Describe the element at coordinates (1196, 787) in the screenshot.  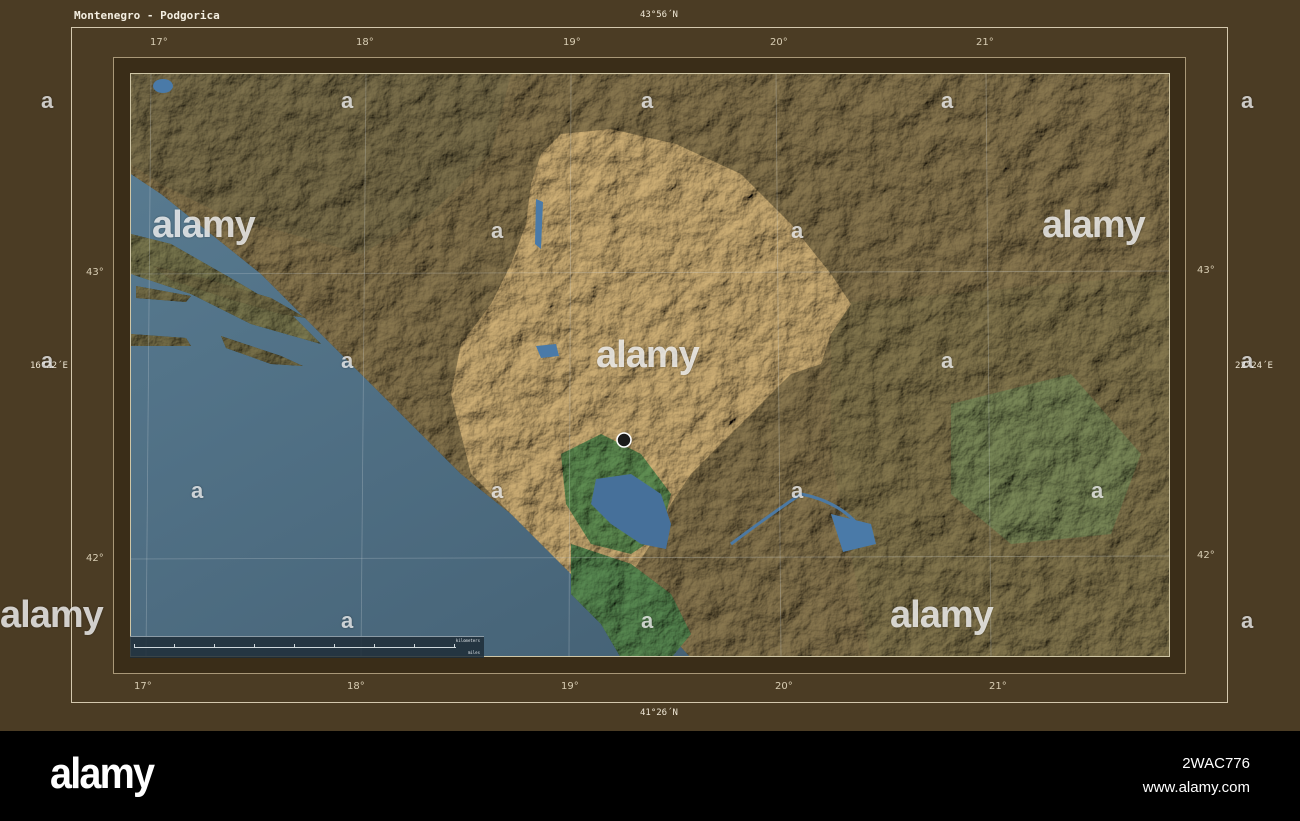
I see `footer-url: www.alamy.com` at that location.